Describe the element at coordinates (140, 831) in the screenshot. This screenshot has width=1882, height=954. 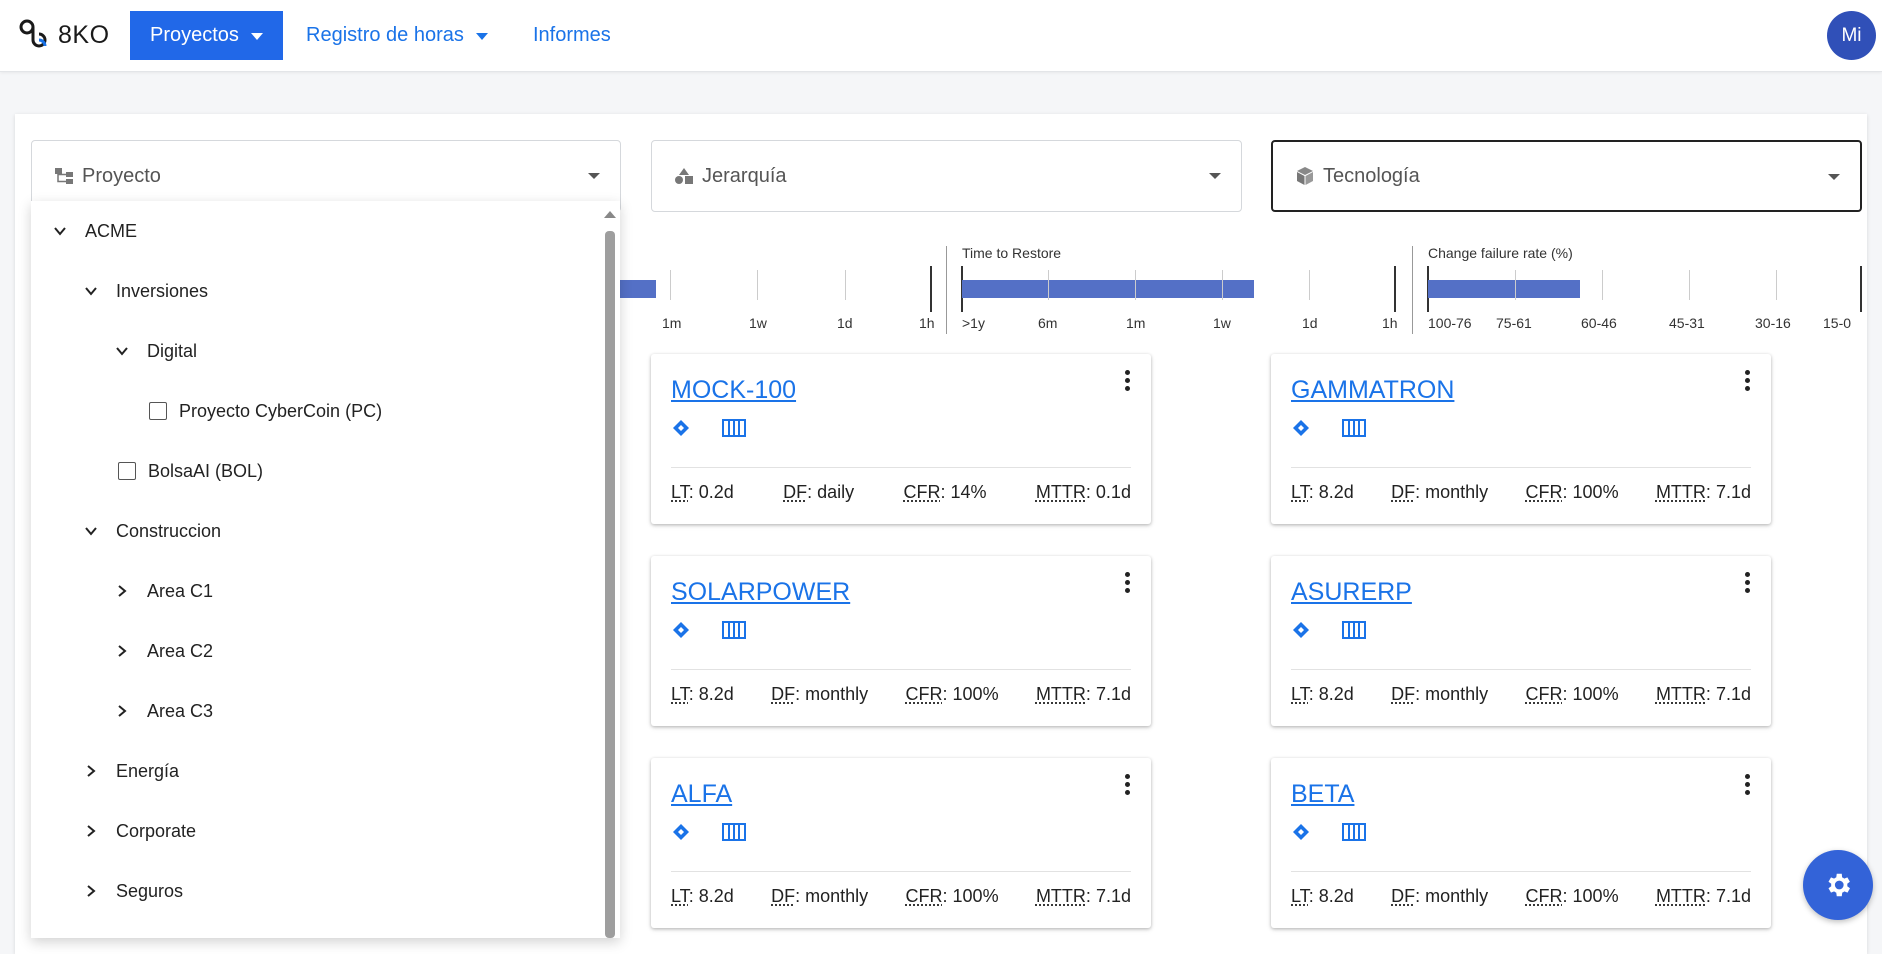
I see `tree-item-corporate: Corporate` at that location.